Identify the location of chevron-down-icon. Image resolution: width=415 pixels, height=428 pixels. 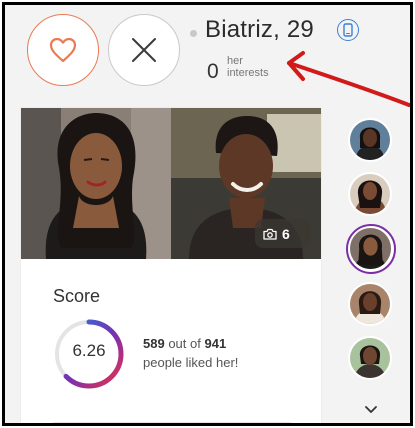
(371, 409).